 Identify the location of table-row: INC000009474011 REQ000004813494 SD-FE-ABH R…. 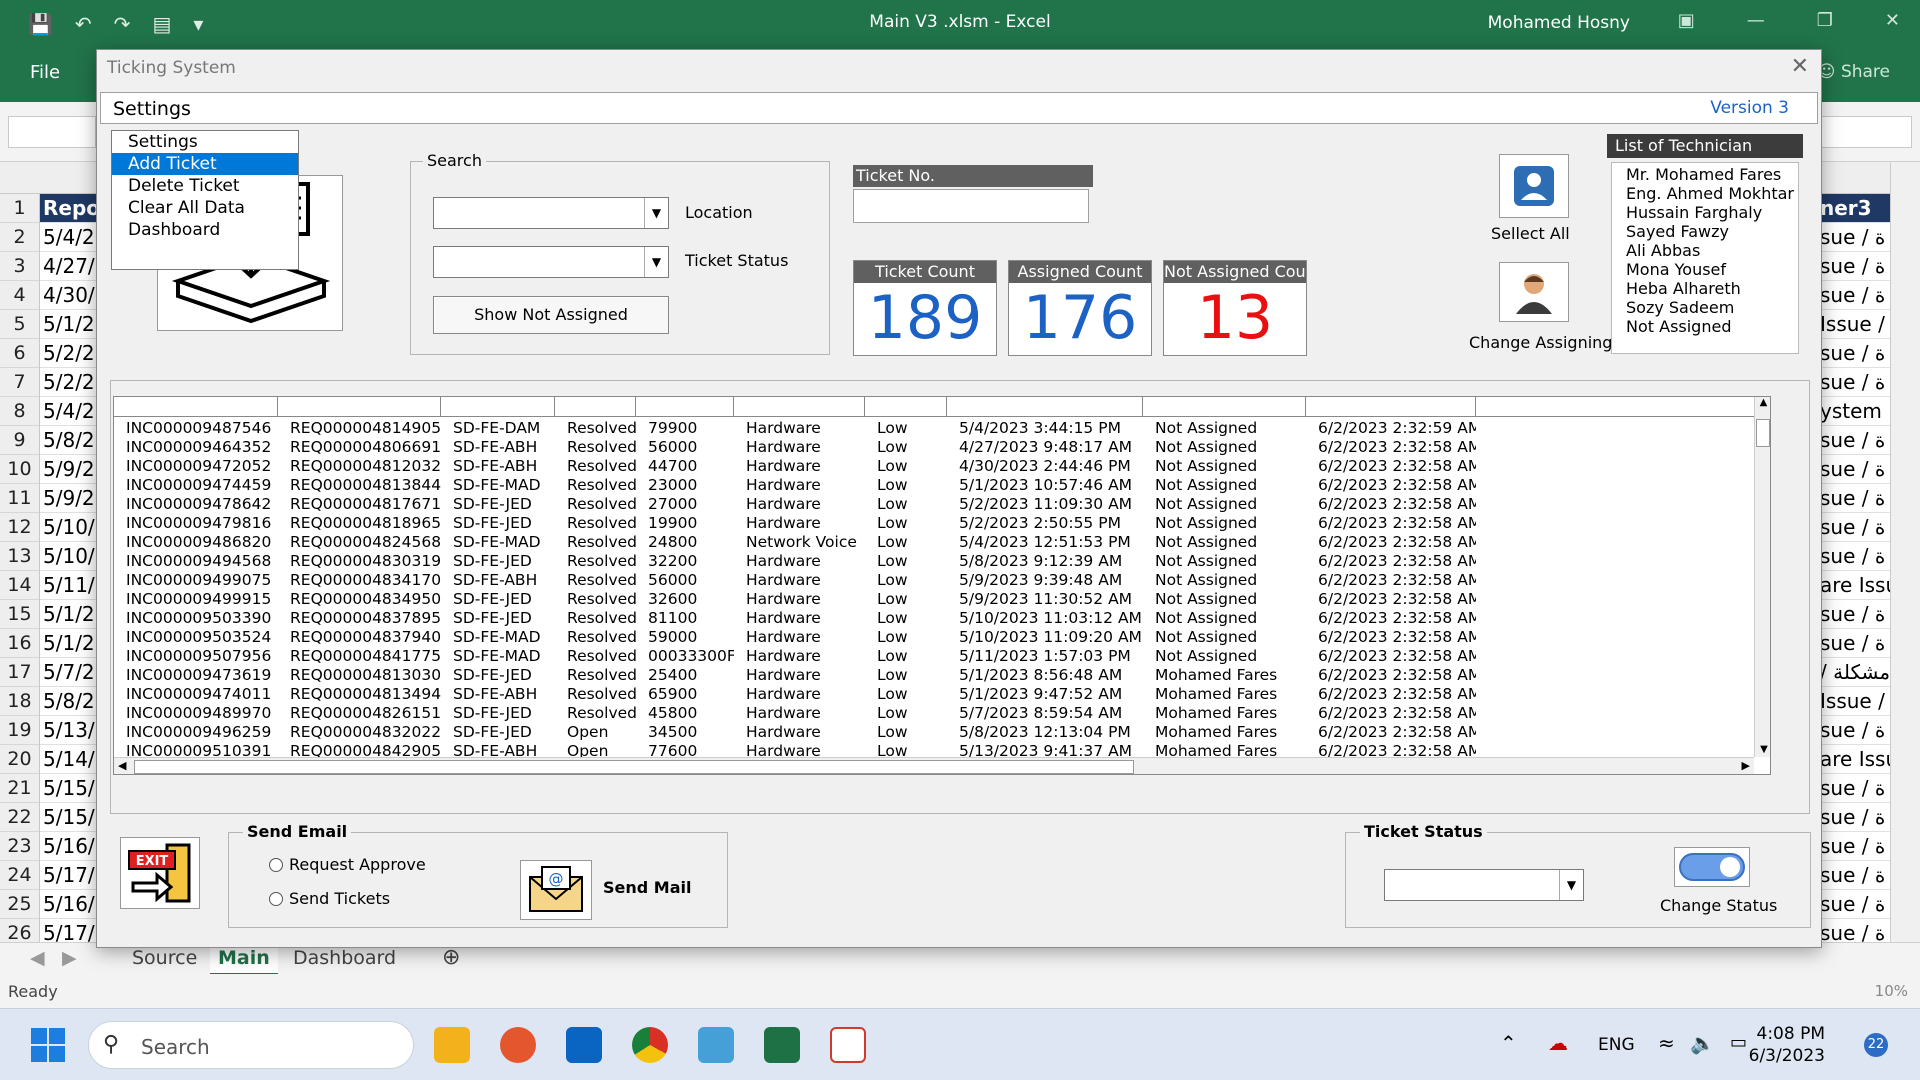
(934, 694).